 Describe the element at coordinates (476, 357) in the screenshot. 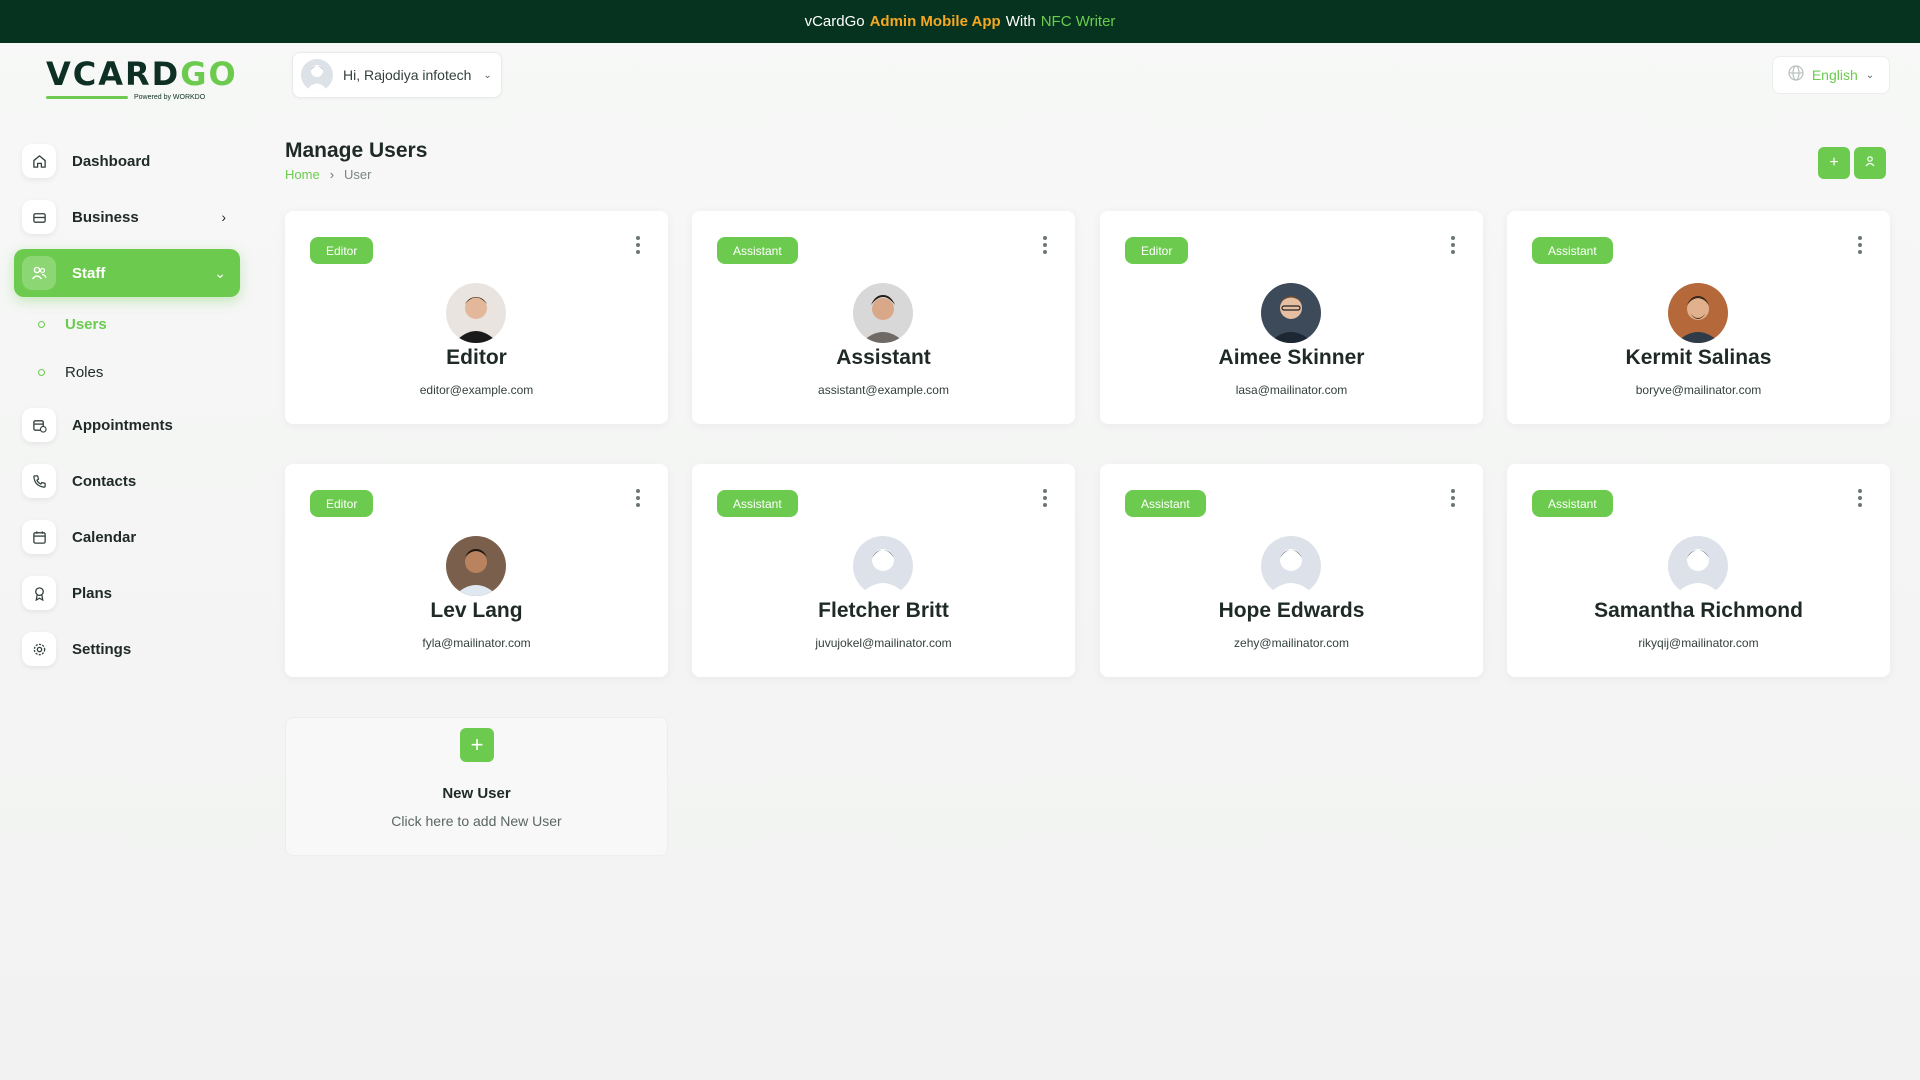

I see `user-name: Editor` at that location.